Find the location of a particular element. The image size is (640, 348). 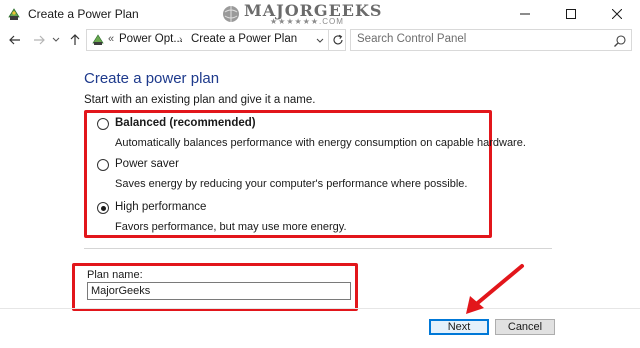

maximize-icon is located at coordinates (571, 14).